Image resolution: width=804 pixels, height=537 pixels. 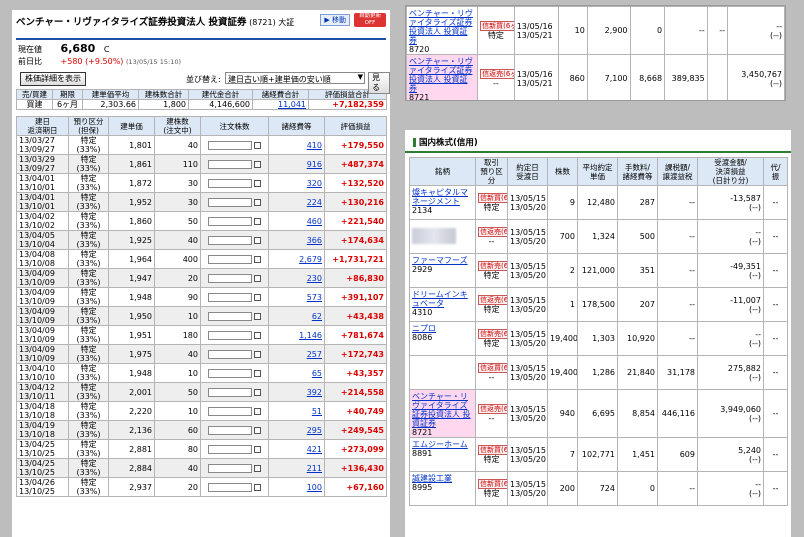 What do you see at coordinates (573, 77) in the screenshot?
I see `qty: 860` at bounding box center [573, 77].